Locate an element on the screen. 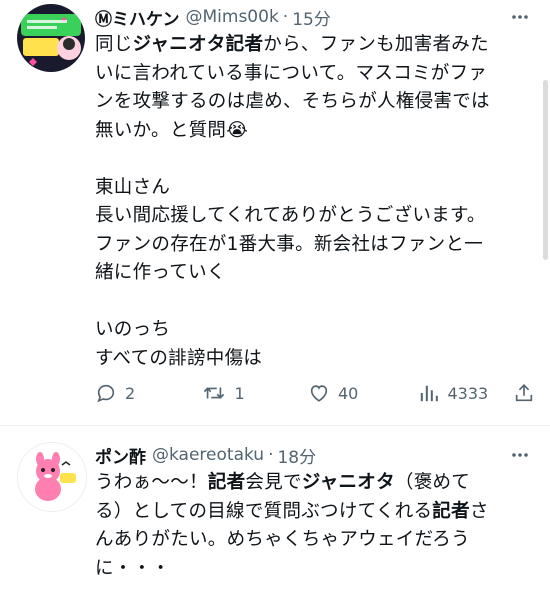 The image size is (550, 591). tweet-text-line: ファンの存在が1番大事。新会社はファンと一 is located at coordinates (289, 244).